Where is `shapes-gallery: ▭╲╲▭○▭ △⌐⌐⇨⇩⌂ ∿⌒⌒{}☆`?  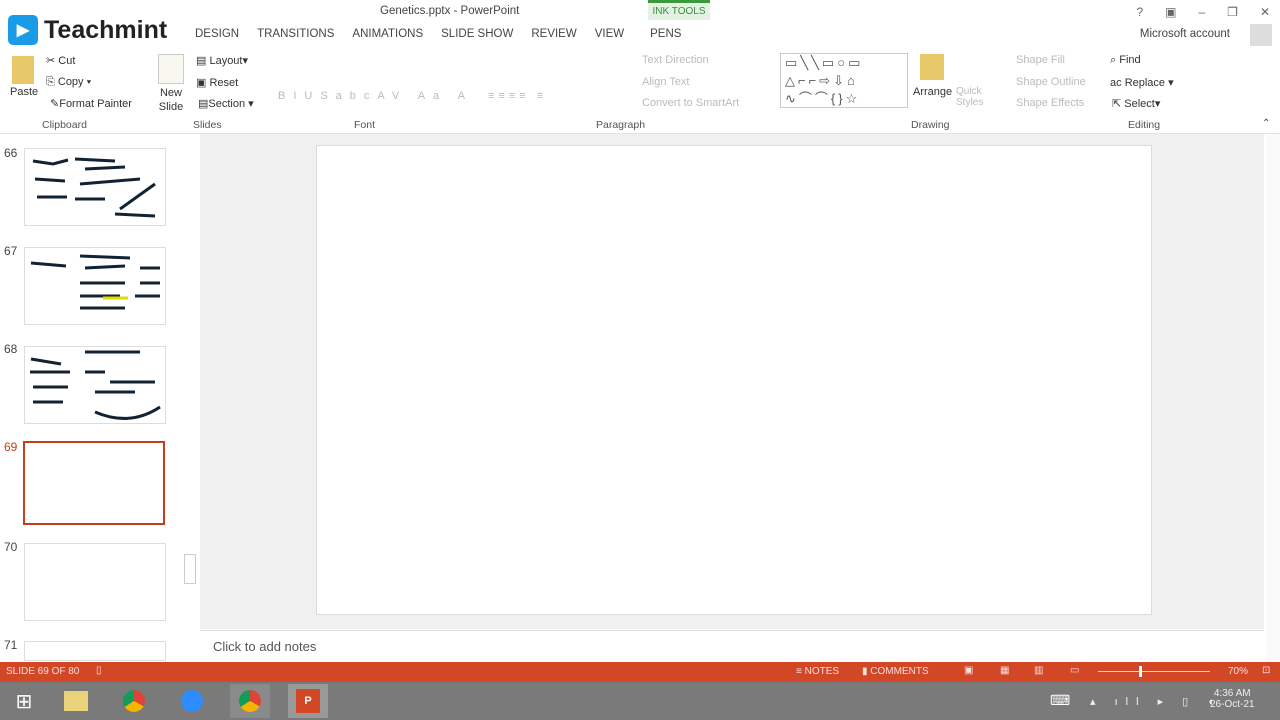
shapes-gallery: ▭╲╲▭○▭ △⌐⌐⇨⇩⌂ ∿⌒⌒{}☆ is located at coordinates (844, 80).